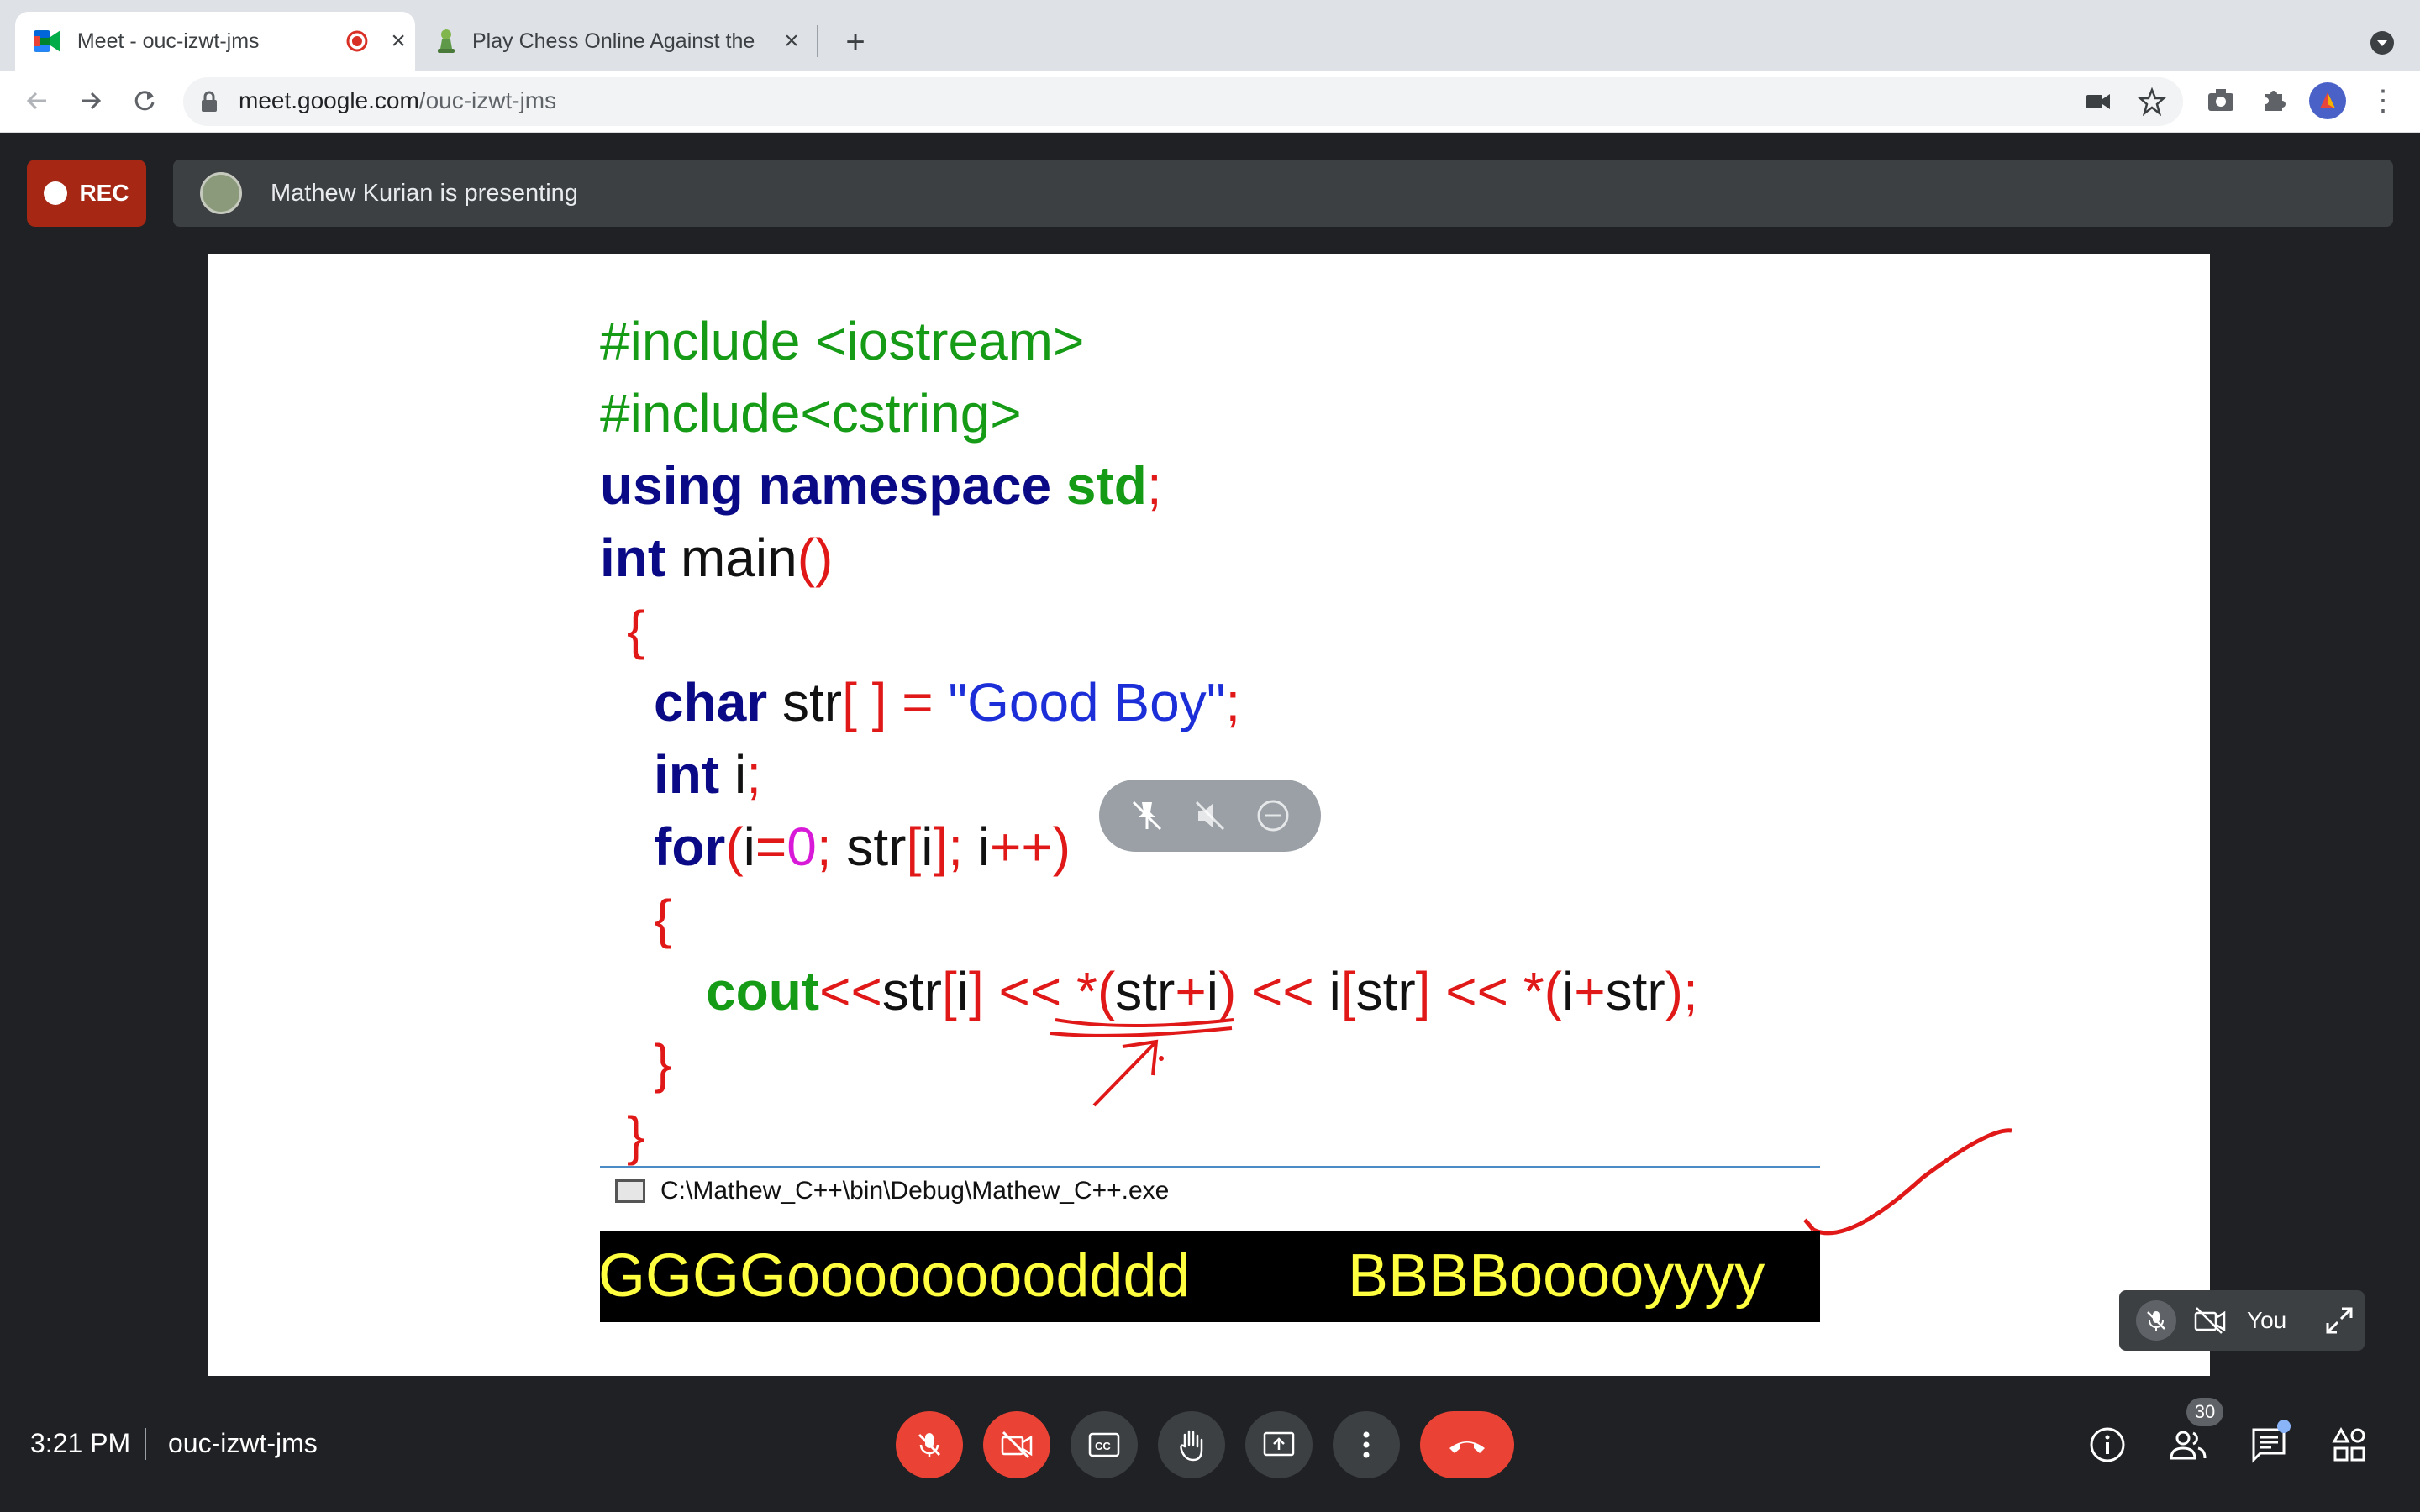  Describe the element at coordinates (2221, 100) in the screenshot. I see `screenshot-icon` at that location.